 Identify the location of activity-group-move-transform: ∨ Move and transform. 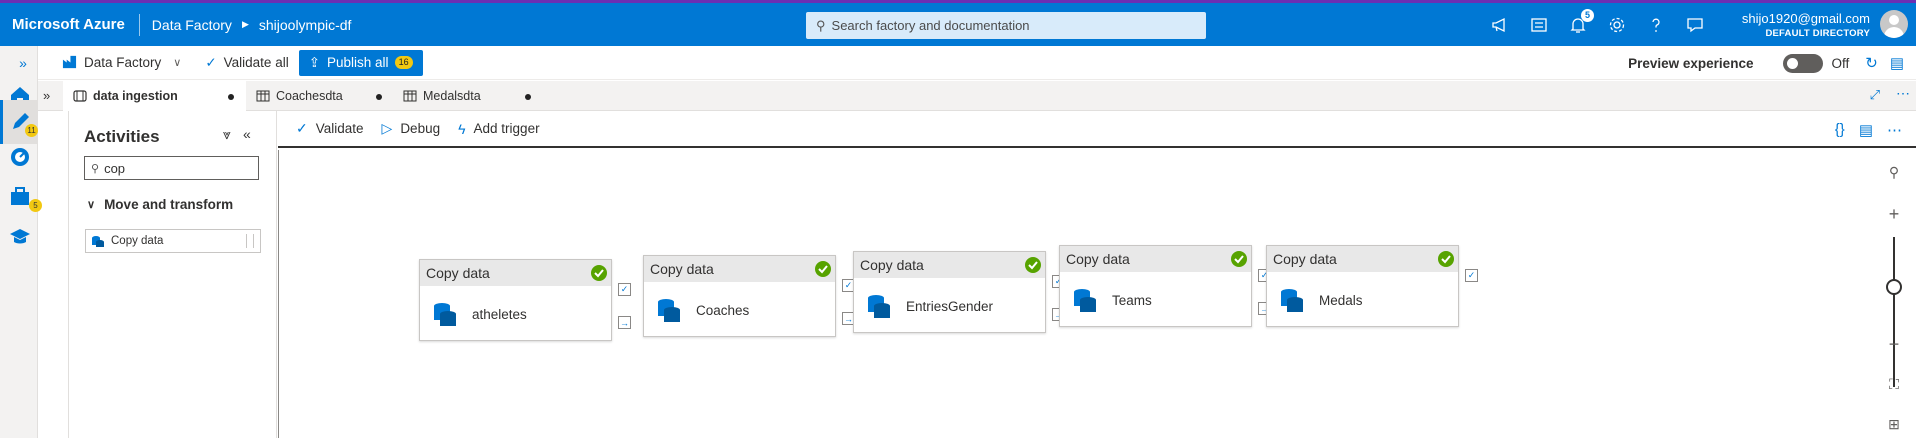
(160, 204).